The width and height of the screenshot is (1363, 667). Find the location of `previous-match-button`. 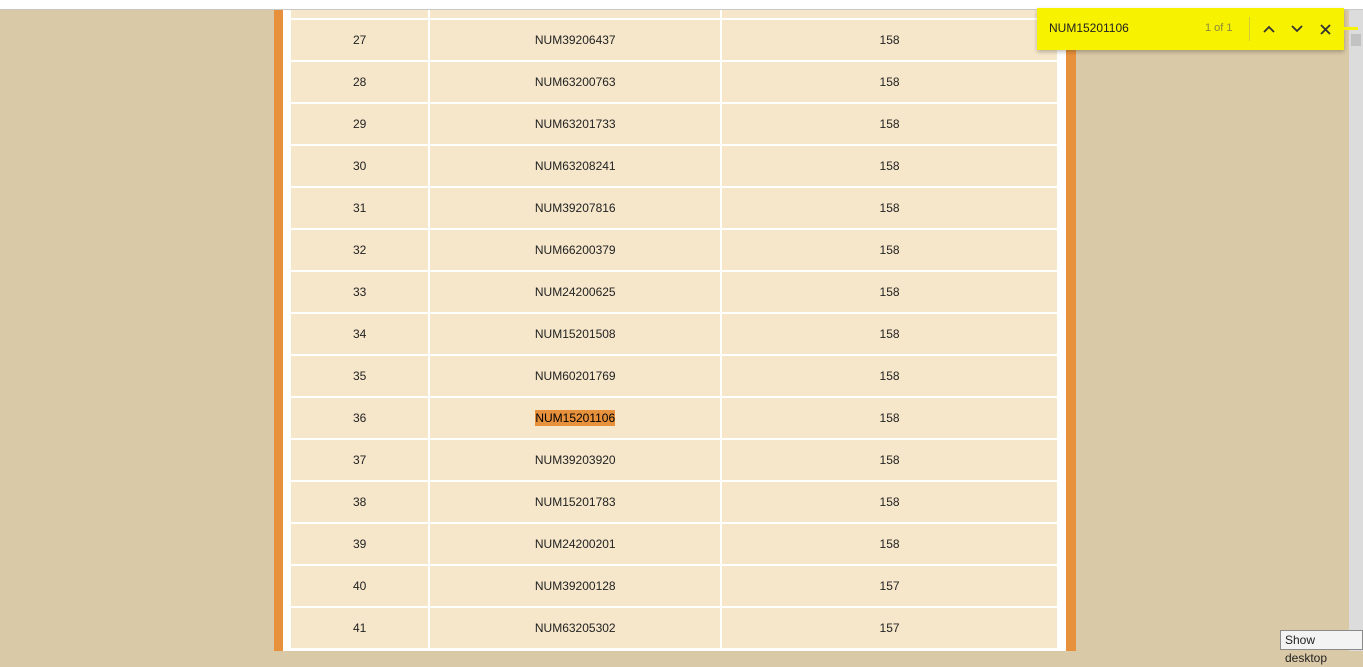

previous-match-button is located at coordinates (1269, 29).